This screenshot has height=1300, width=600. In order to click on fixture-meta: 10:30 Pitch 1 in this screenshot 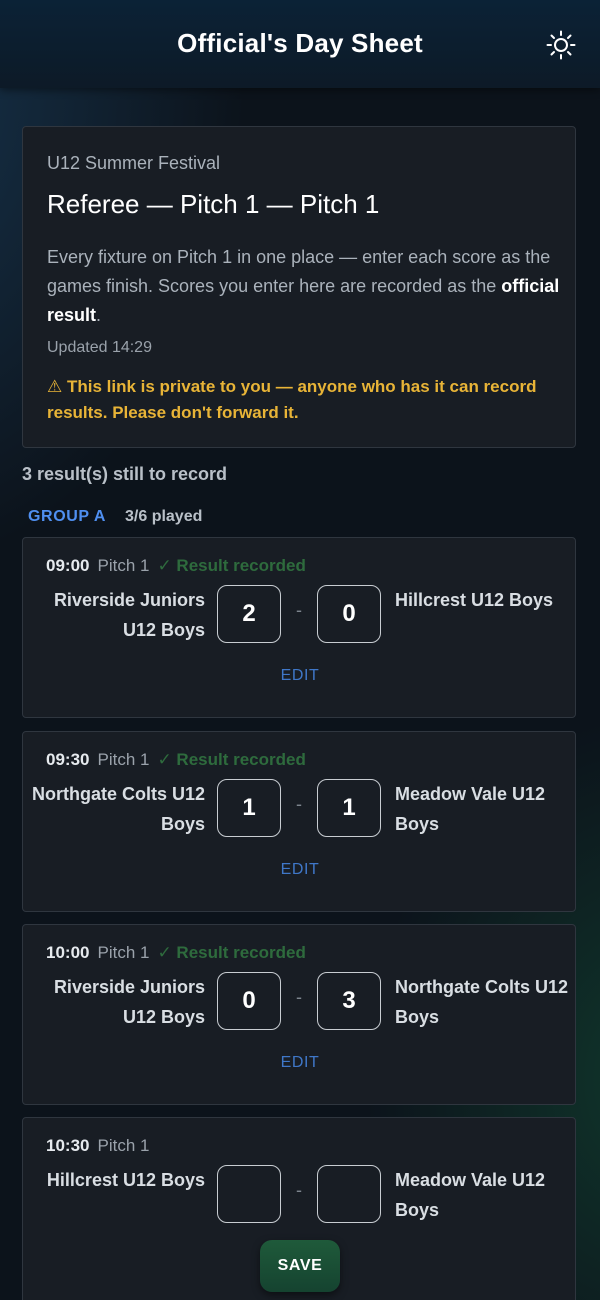, I will do `click(97, 1146)`.